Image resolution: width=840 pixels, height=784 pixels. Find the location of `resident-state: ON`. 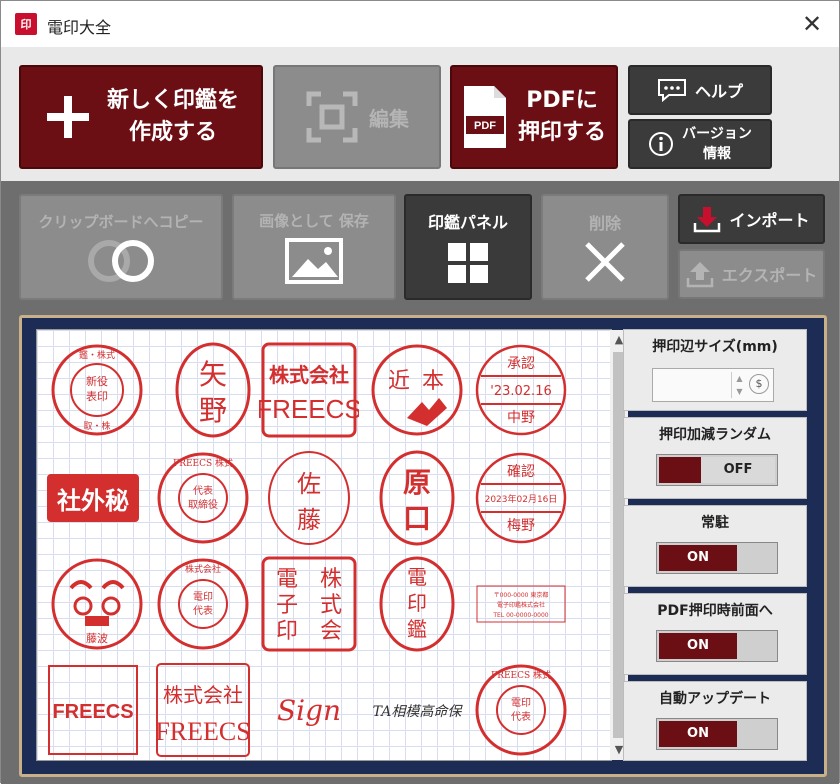

resident-state: ON is located at coordinates (698, 558).